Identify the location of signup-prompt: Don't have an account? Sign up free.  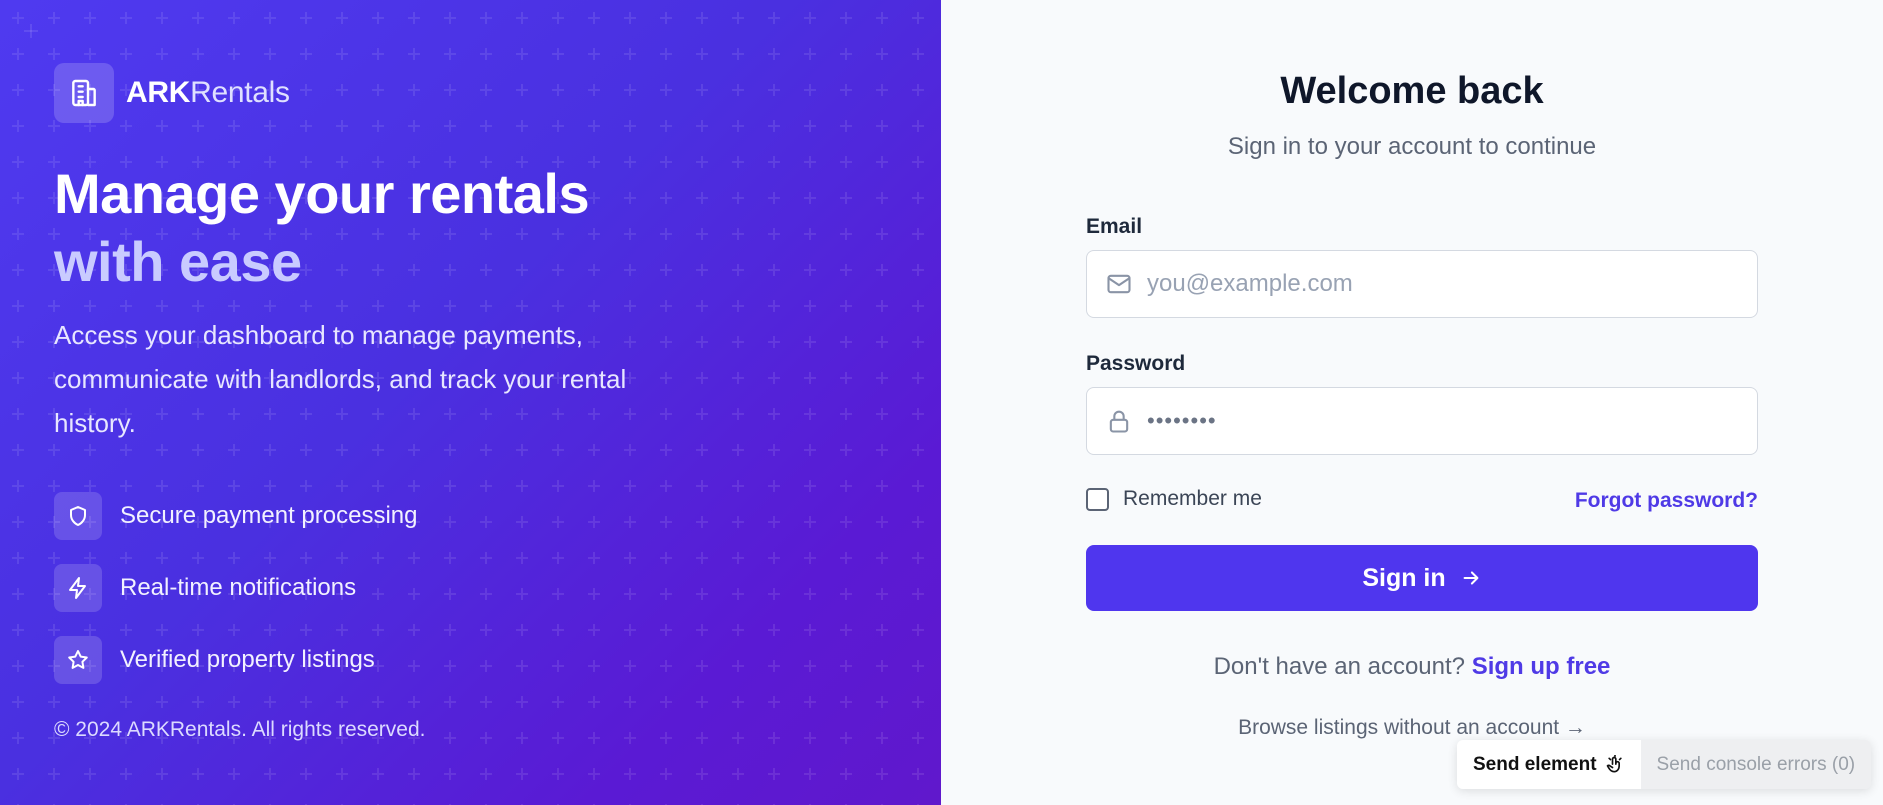
(1412, 667).